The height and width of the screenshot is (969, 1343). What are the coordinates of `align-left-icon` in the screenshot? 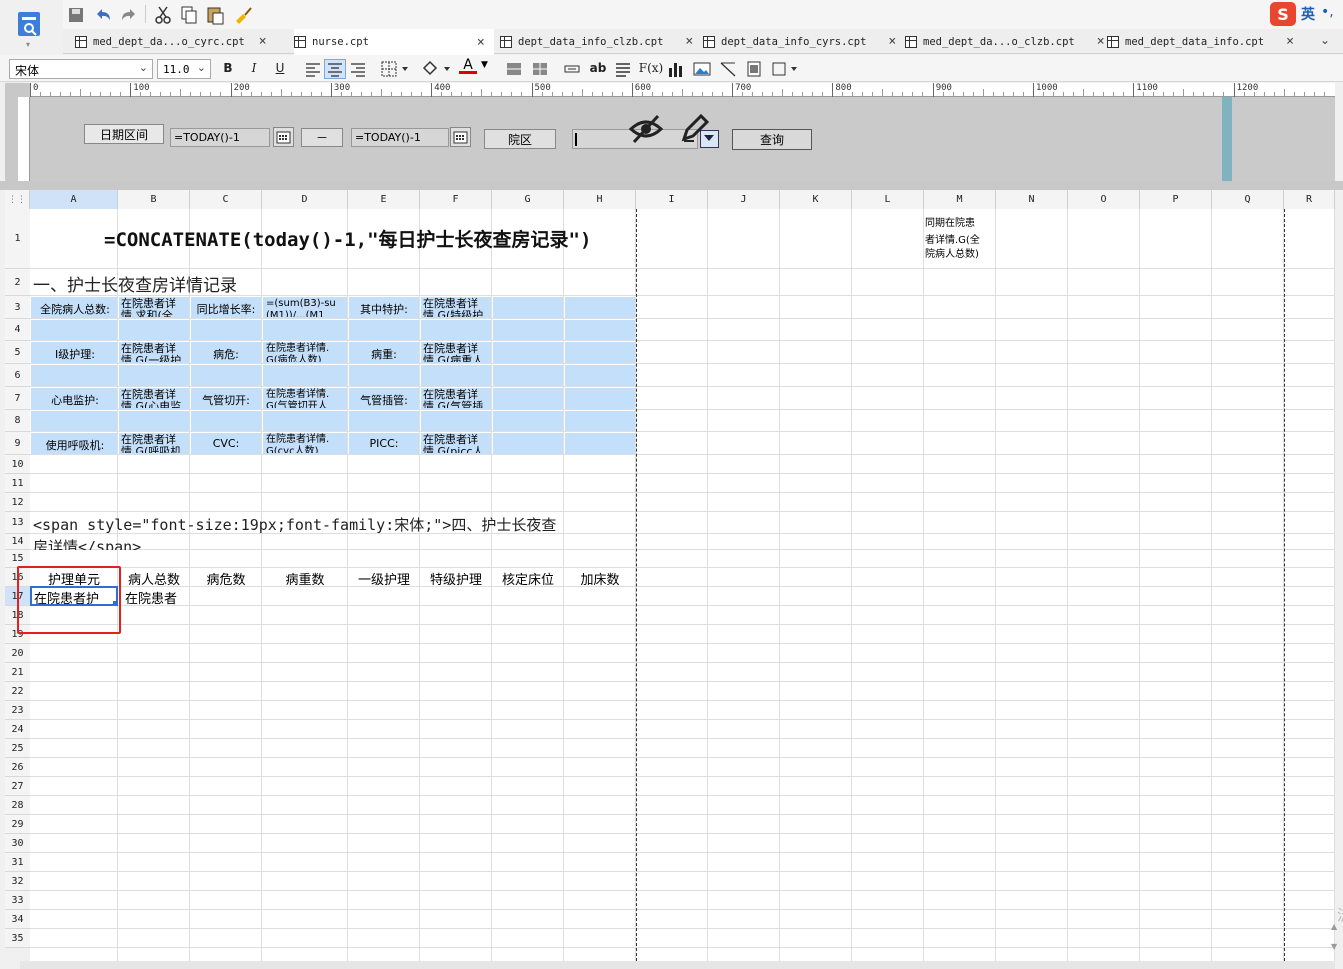 It's located at (313, 69).